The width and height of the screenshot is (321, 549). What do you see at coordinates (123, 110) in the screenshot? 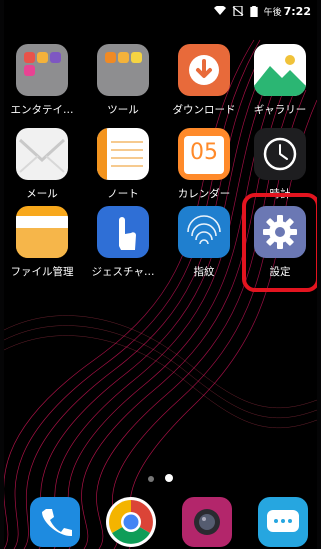
I see `app-label: ツール` at bounding box center [123, 110].